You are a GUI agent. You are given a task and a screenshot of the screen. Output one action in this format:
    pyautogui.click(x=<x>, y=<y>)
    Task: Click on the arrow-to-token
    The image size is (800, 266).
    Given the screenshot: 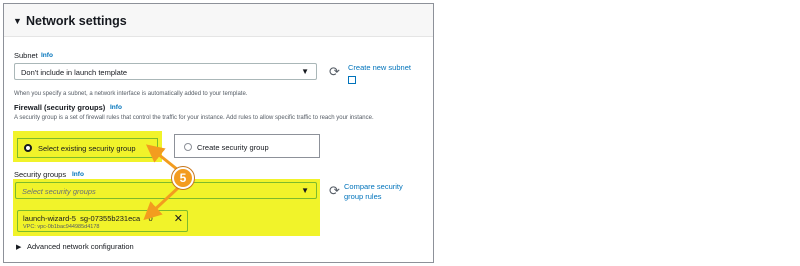 What is the action you would take?
    pyautogui.click(x=161, y=203)
    